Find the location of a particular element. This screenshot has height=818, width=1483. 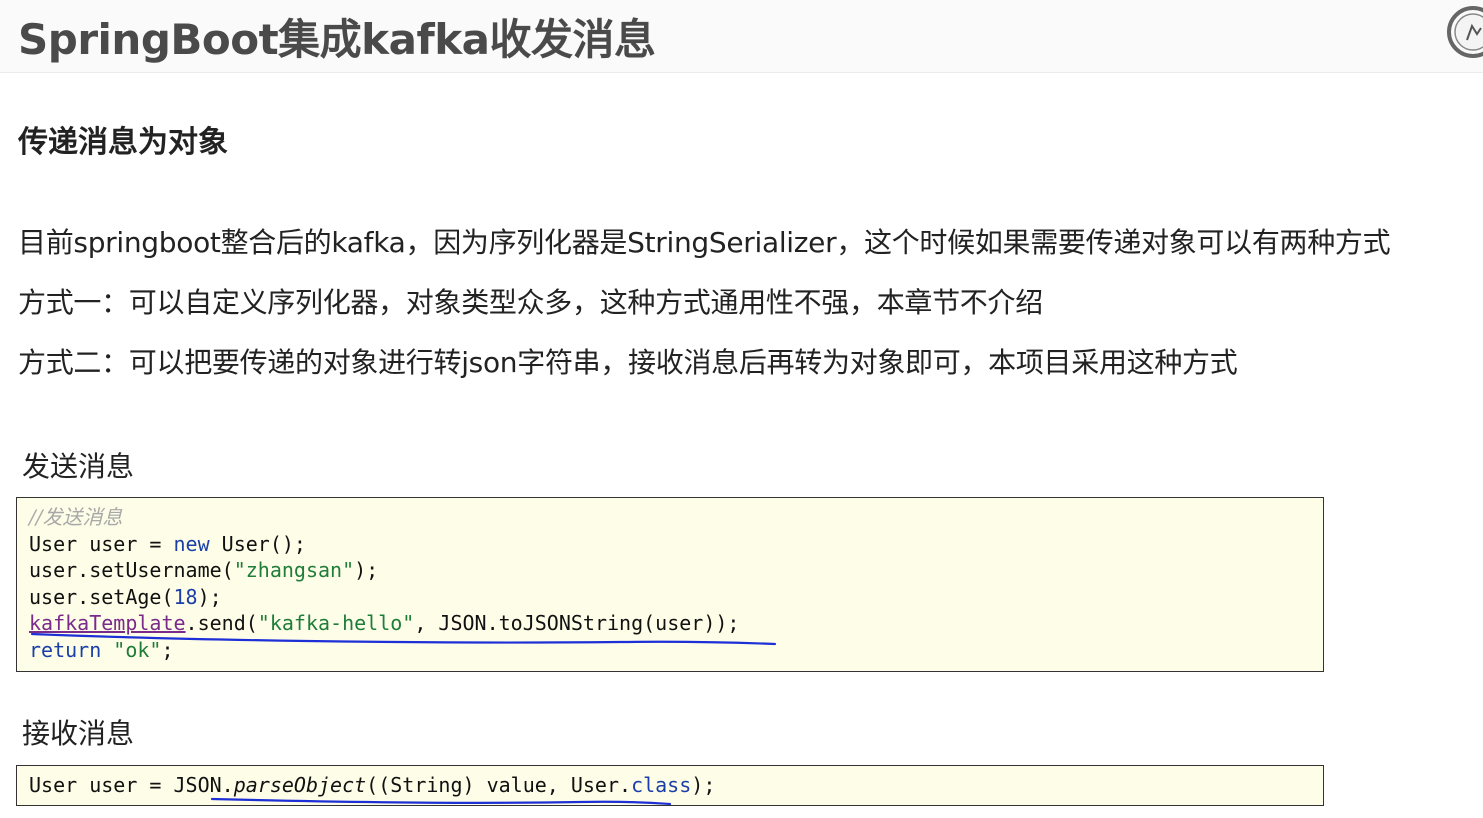

code-method: parseObject is located at coordinates (300, 785).